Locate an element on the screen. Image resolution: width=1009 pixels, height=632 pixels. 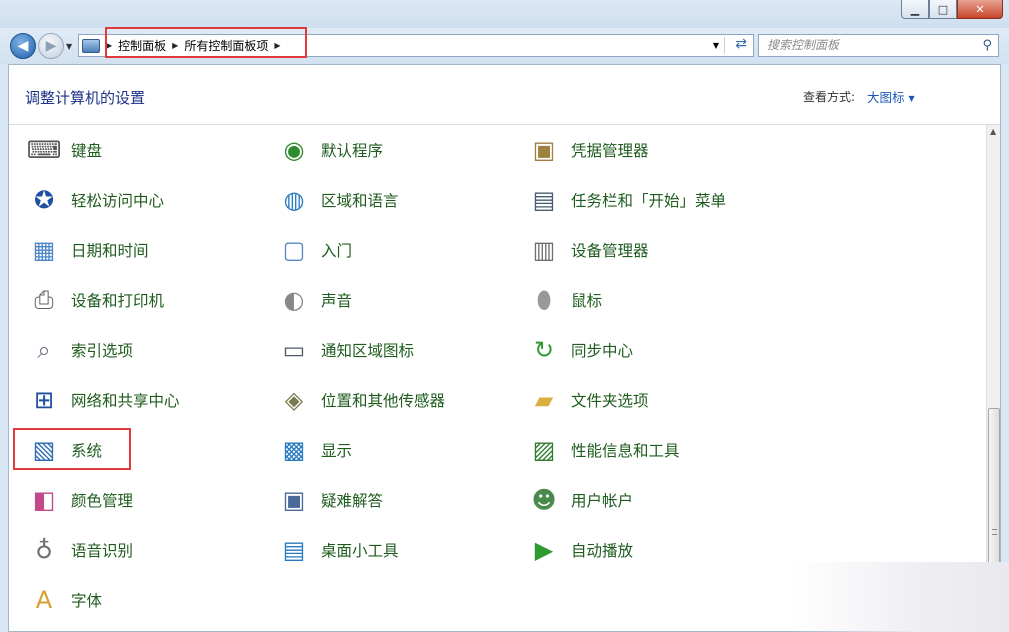
control-panel-item: ⎙ 设备和打印机 is located at coordinates (95, 300).